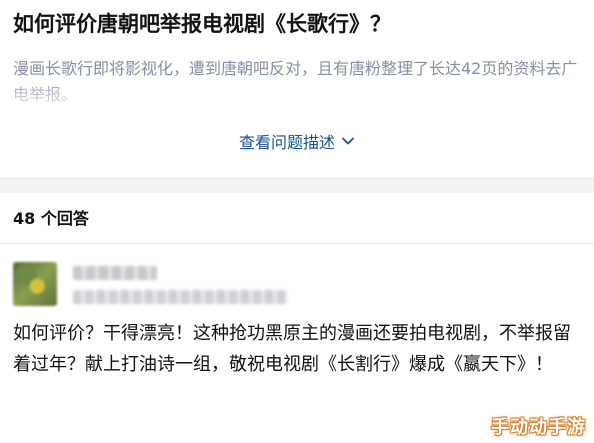 The width and height of the screenshot is (594, 443). I want to click on answers-count: 48 个回答, so click(51, 218).